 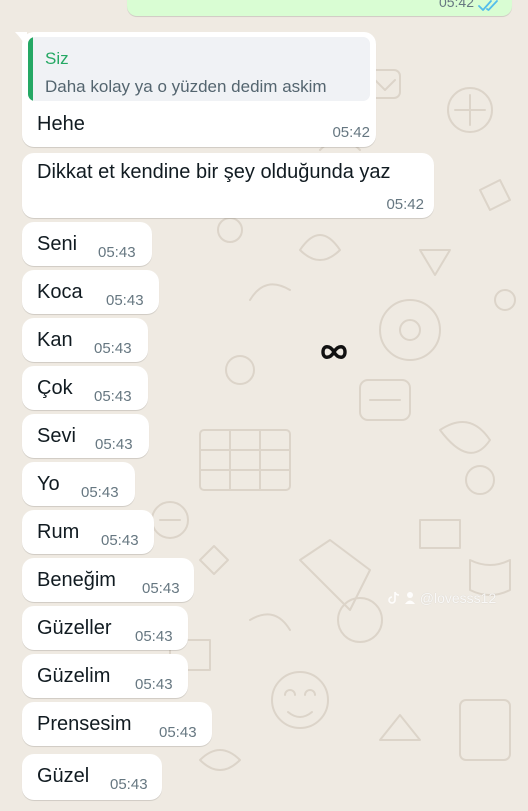 I want to click on quoted-message: Siz Daha kolay ya o yüzden dedim askim, so click(x=199, y=69).